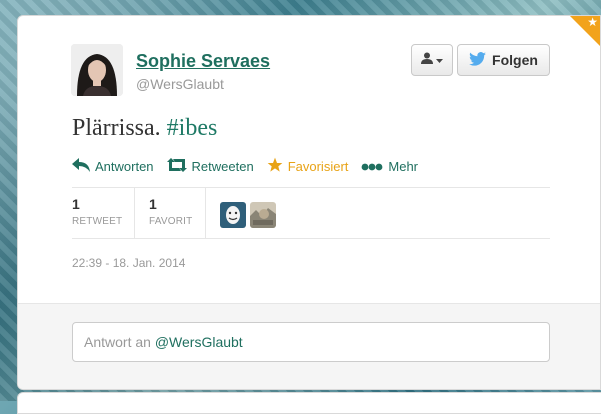  What do you see at coordinates (477, 60) in the screenshot?
I see `twitter-bird-icon` at bounding box center [477, 60].